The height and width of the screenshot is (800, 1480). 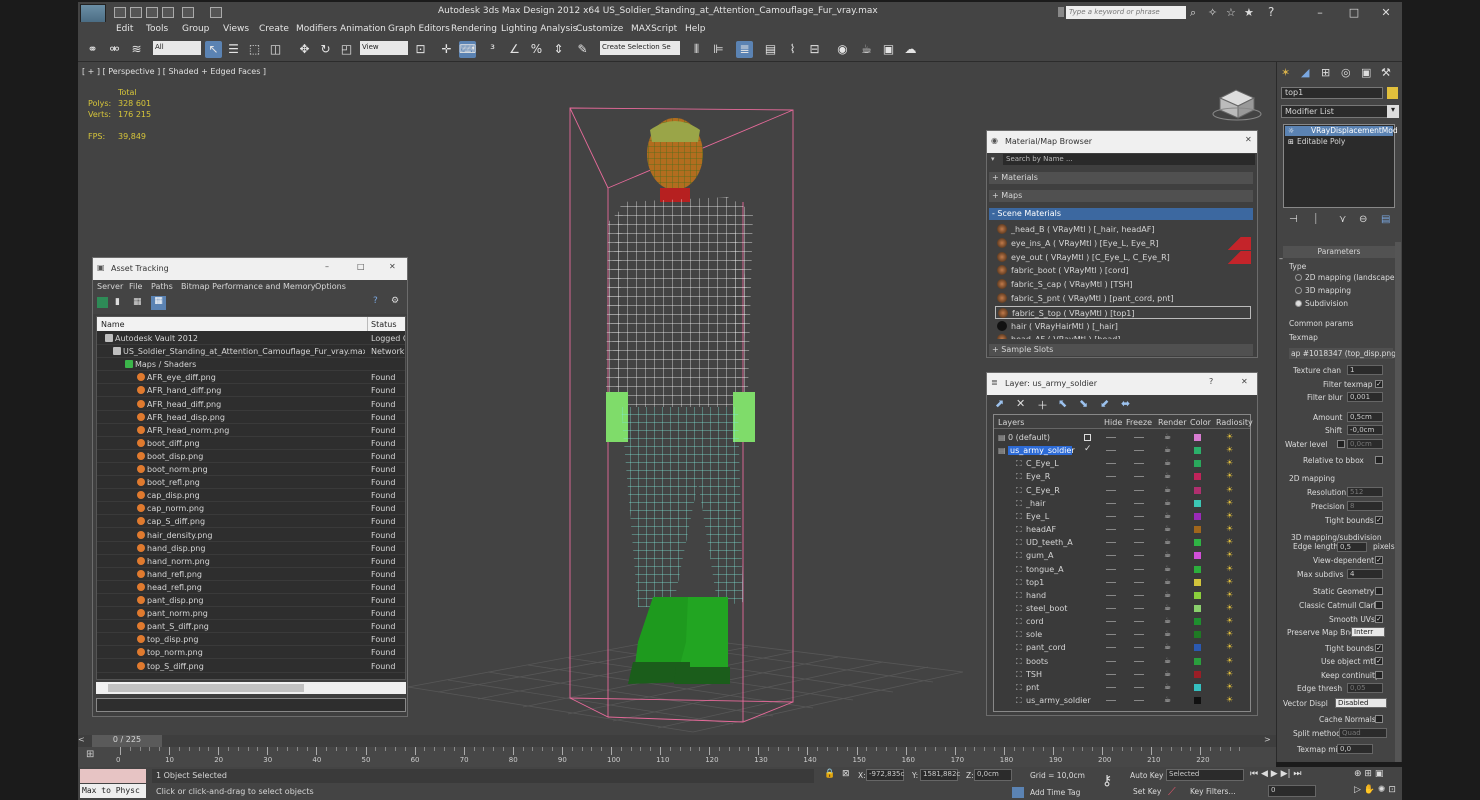 What do you see at coordinates (1379, 591) in the screenshot?
I see `static-geometry-checkbox` at bounding box center [1379, 591].